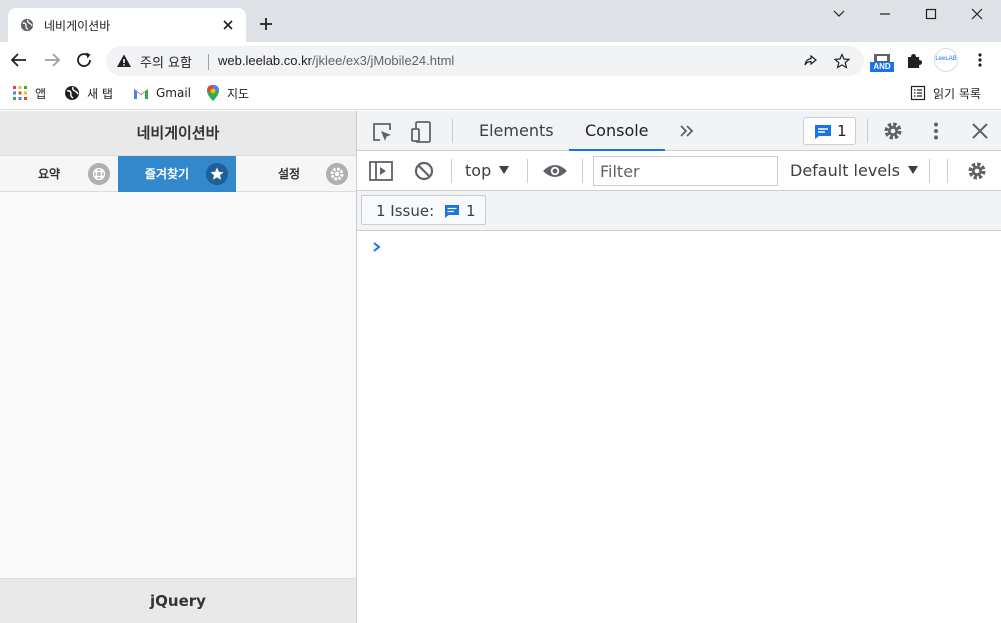  I want to click on tab-console: Console, so click(617, 131).